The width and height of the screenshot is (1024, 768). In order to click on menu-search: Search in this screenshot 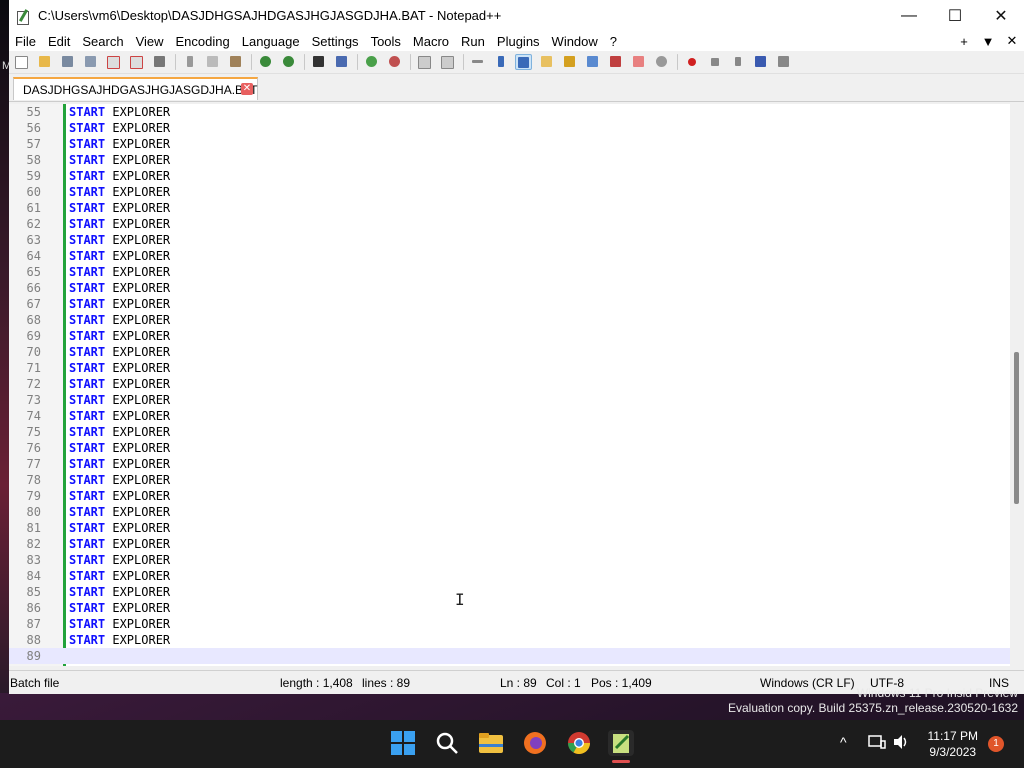, I will do `click(102, 41)`.